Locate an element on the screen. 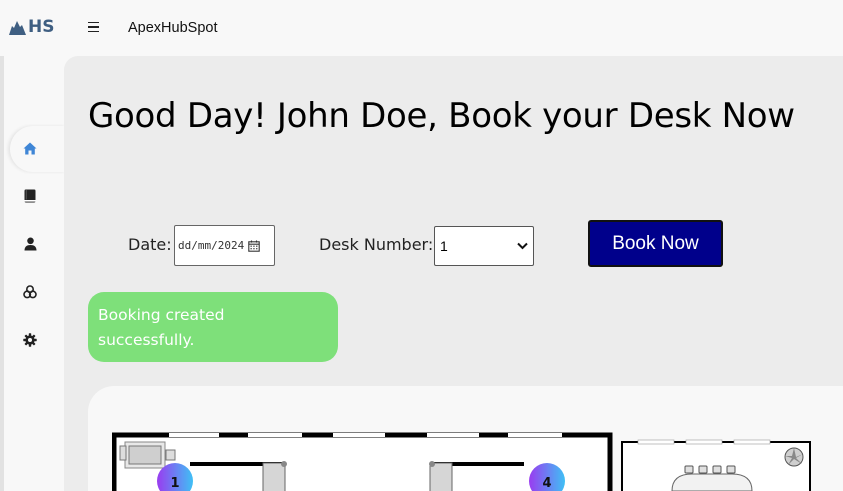 This screenshot has height=491, width=843. app-logo: HS is located at coordinates (31, 27).